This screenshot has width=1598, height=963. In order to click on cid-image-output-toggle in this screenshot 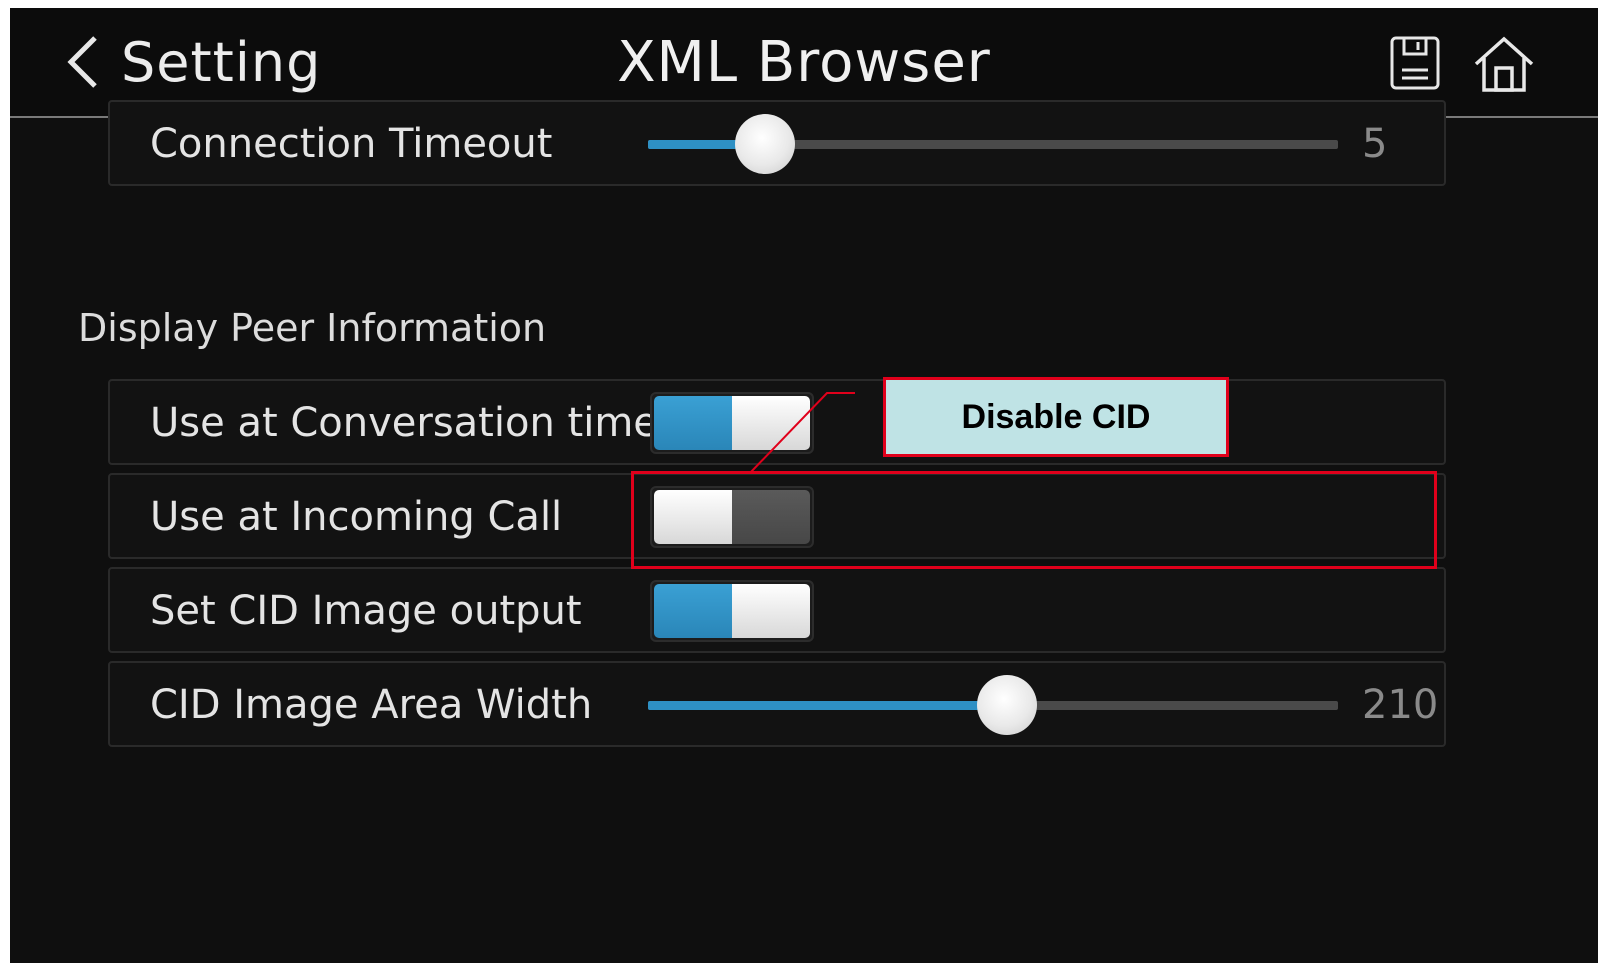, I will do `click(732, 611)`.